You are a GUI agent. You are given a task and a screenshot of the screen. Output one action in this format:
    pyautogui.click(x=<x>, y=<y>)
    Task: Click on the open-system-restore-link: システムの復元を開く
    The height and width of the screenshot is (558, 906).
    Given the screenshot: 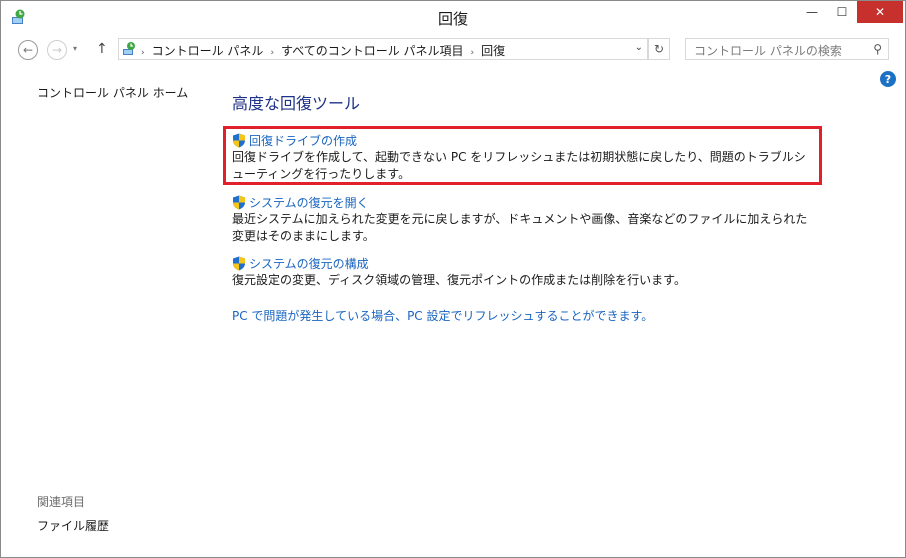 What is the action you would take?
    pyautogui.click(x=522, y=202)
    